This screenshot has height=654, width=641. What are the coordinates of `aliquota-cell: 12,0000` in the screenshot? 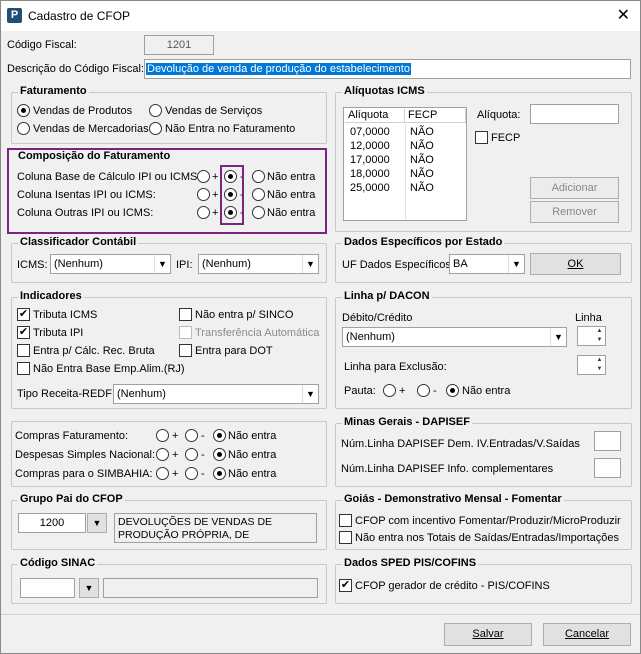 It's located at (370, 146).